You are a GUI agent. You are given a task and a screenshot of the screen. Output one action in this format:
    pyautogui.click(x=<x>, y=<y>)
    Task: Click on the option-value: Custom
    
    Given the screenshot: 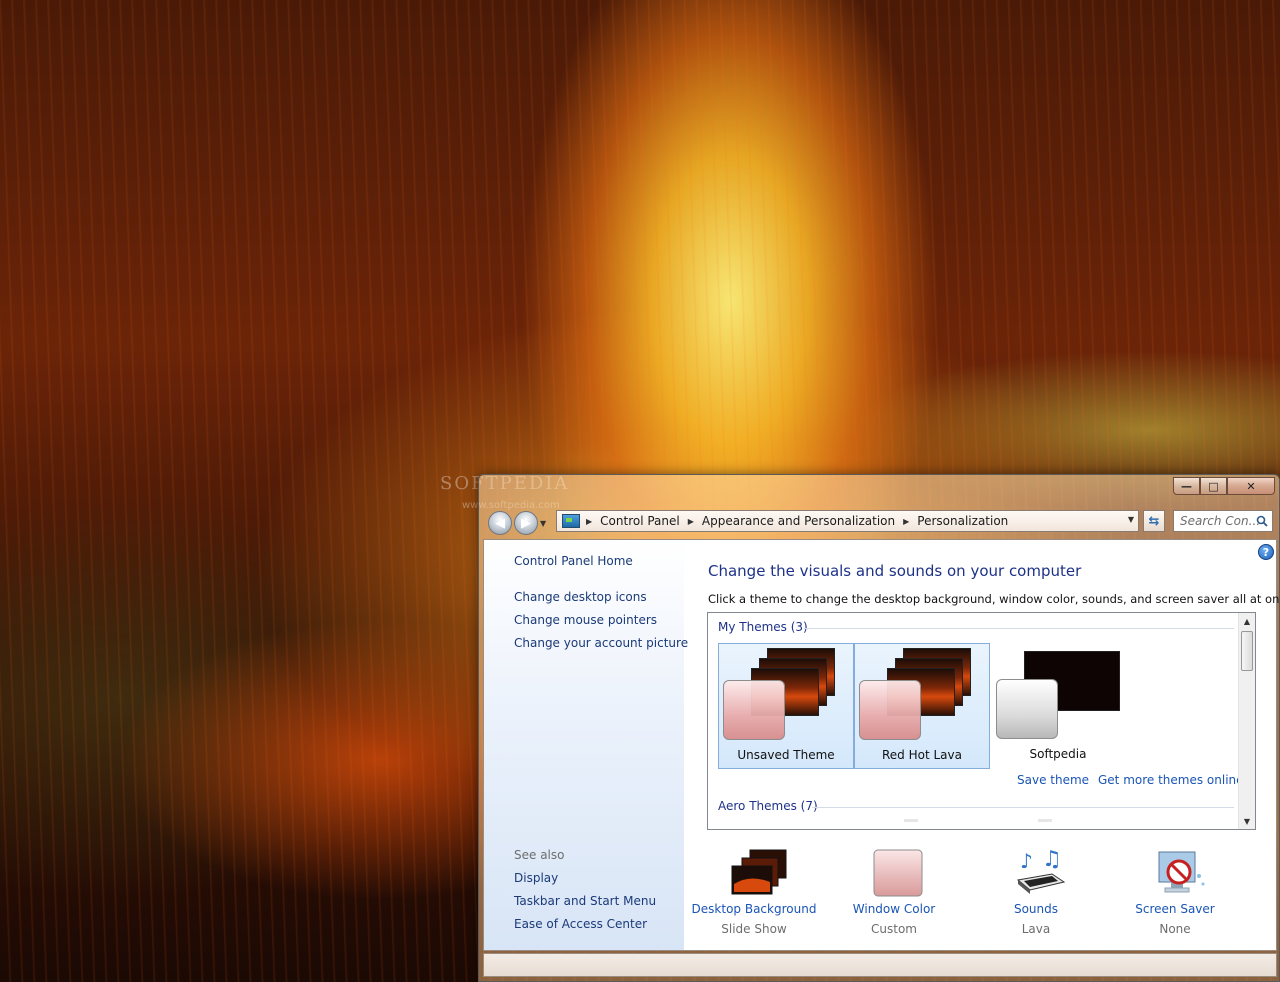 What is the action you would take?
    pyautogui.click(x=894, y=929)
    